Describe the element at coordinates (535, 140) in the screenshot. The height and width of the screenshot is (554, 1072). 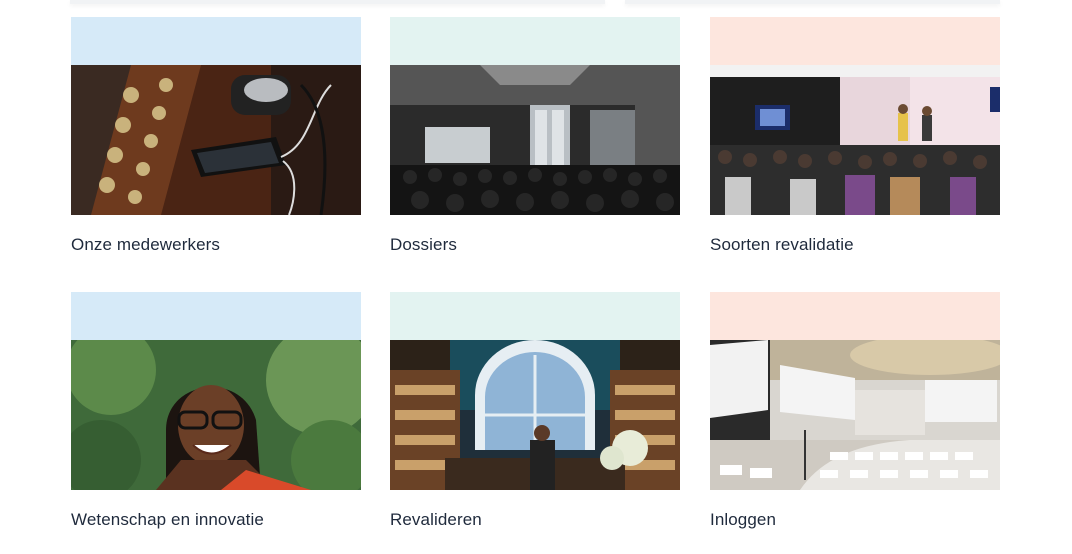
I see `conference-hall-audience-photo` at that location.